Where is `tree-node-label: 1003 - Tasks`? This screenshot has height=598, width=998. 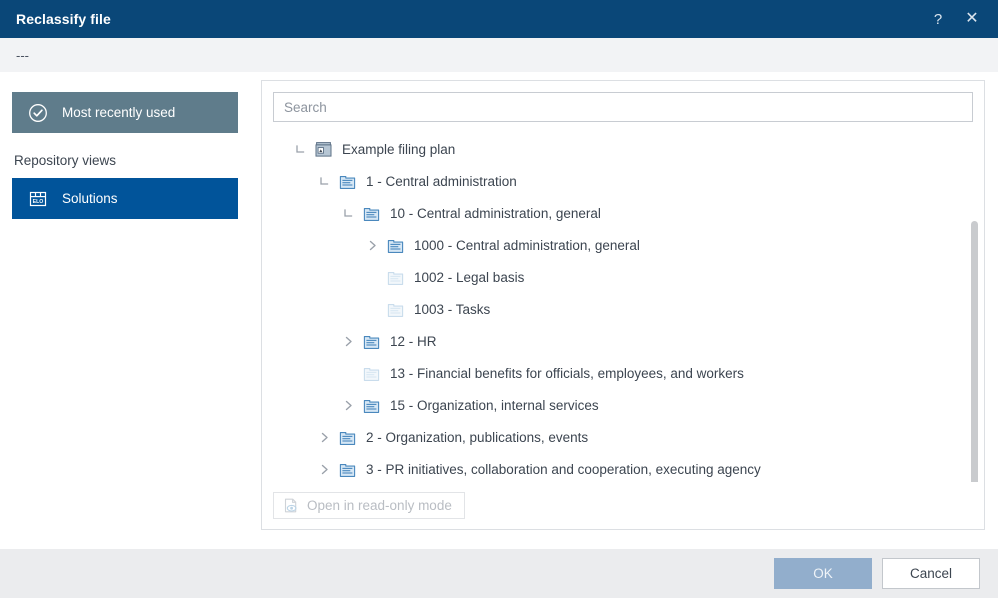
tree-node-label: 1003 - Tasks is located at coordinates (452, 309).